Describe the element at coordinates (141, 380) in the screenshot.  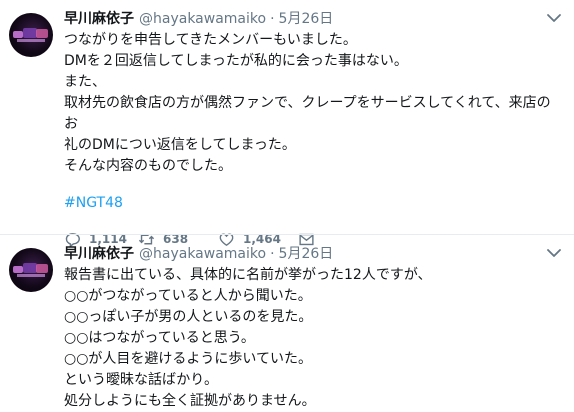
I see `tweet-line: という曖昧な話ばかり。` at that location.